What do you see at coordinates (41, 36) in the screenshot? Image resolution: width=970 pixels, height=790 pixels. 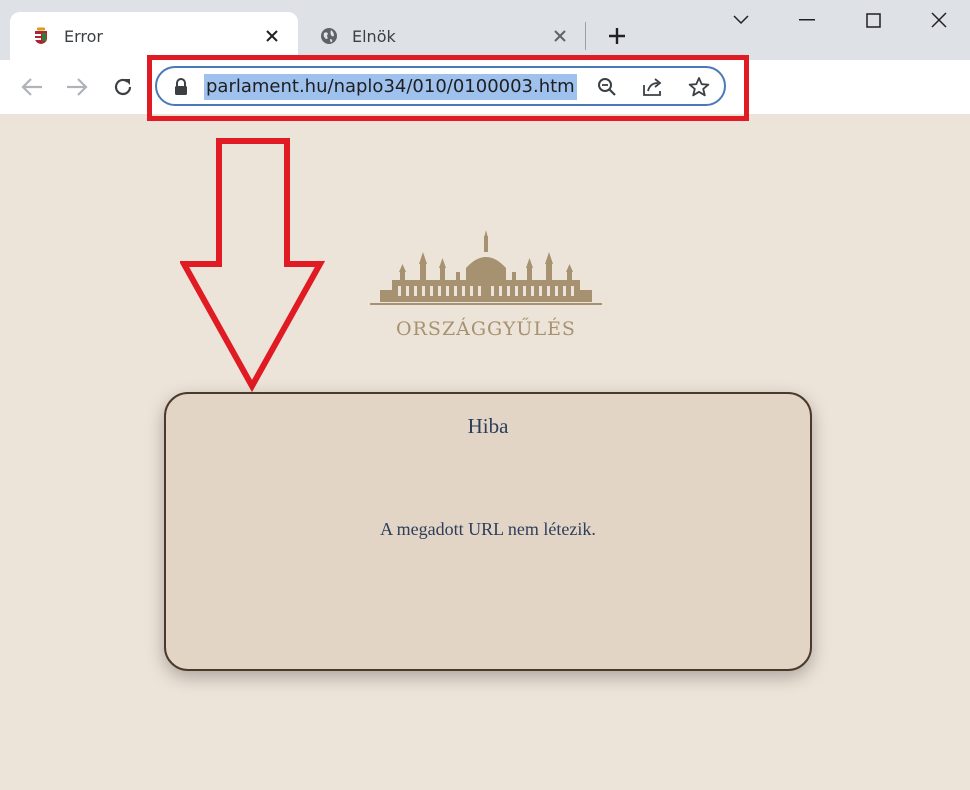 I see `hungary-coat-of-arms-icon` at bounding box center [41, 36].